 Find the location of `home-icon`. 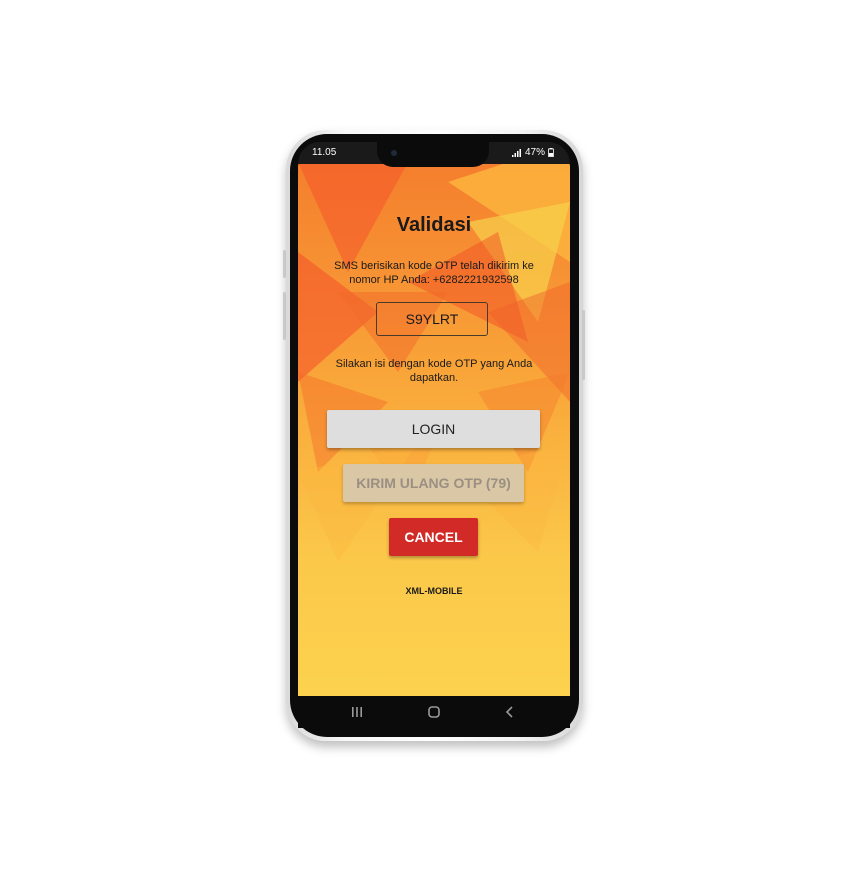

home-icon is located at coordinates (434, 712).